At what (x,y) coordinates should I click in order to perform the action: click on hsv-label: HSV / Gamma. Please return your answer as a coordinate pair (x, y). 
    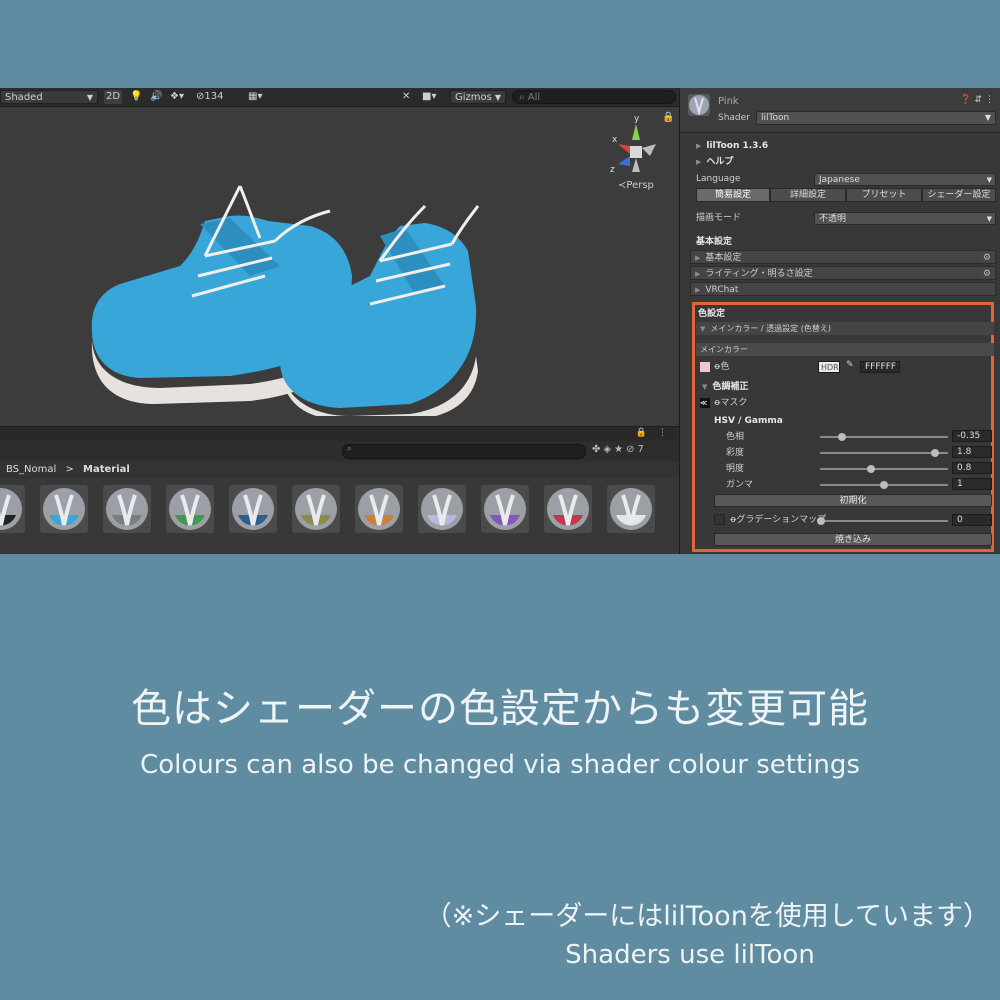
    Looking at the image, I should click on (748, 421).